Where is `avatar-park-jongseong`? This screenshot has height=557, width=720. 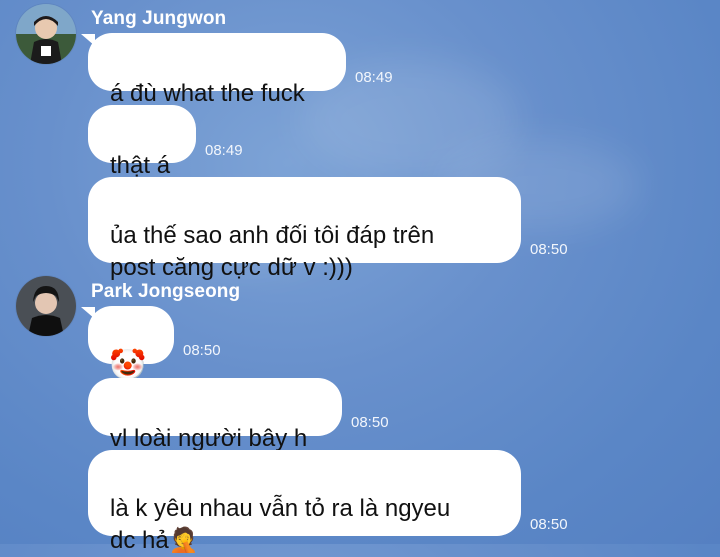 avatar-park-jongseong is located at coordinates (46, 306).